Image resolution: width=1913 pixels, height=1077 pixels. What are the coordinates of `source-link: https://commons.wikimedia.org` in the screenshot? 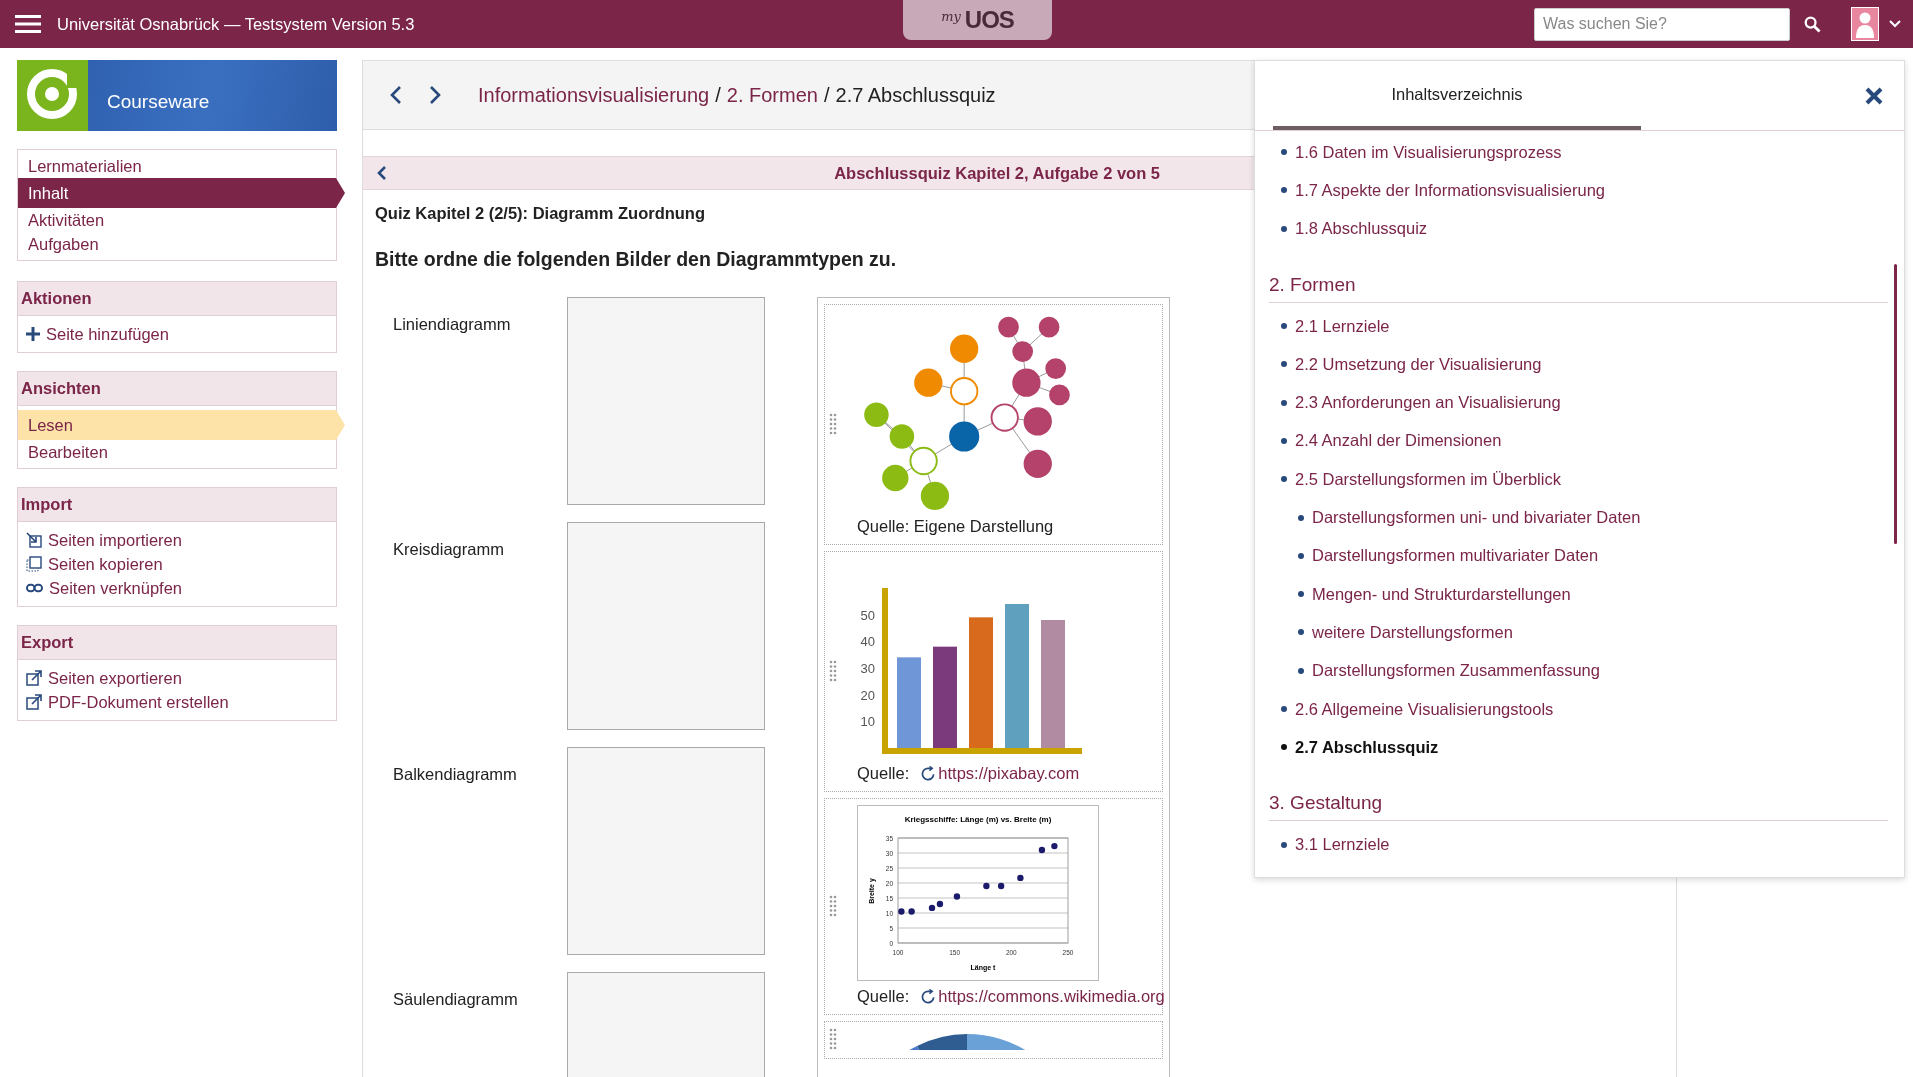 It's located at (1051, 996).